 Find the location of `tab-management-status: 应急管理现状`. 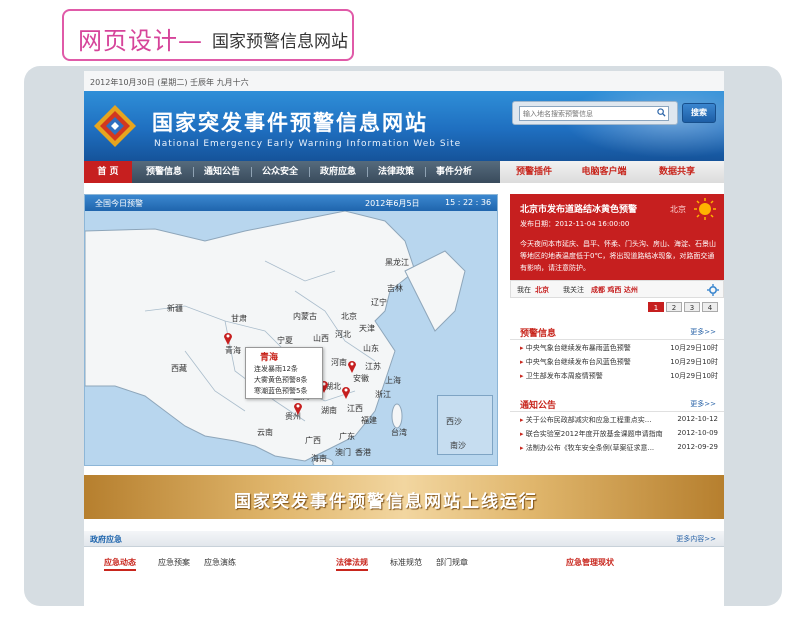

tab-management-status: 应急管理现状 is located at coordinates (590, 562).